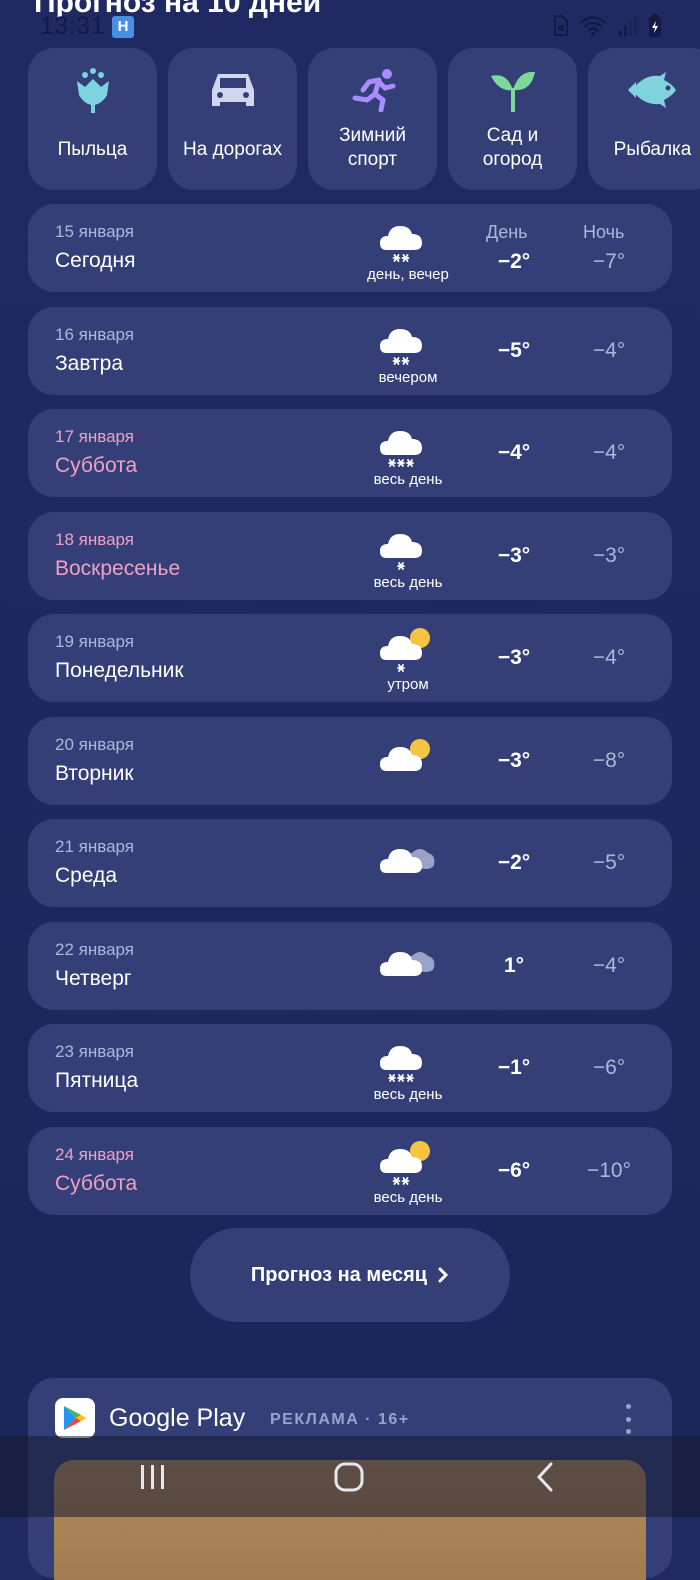  Describe the element at coordinates (177, 1418) in the screenshot. I see `ad-name: Google Play` at that location.